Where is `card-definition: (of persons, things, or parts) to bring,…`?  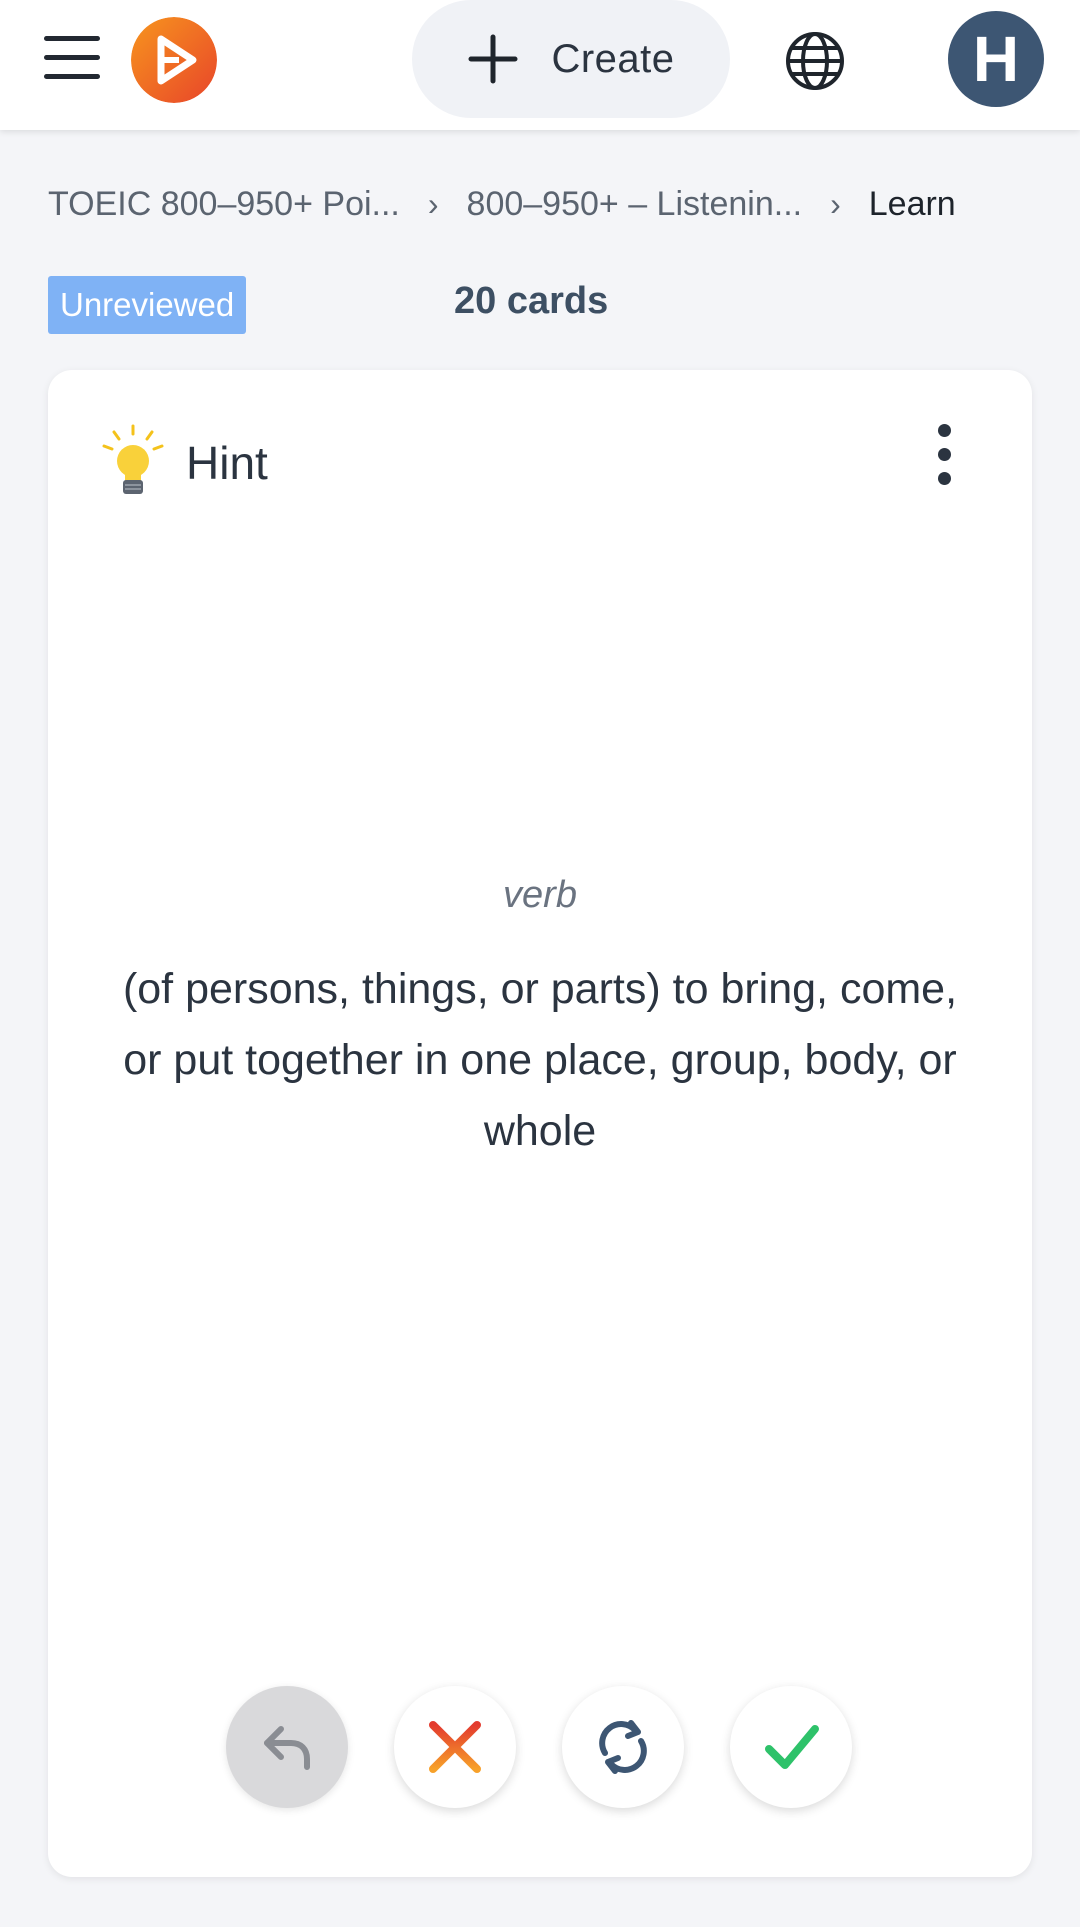
card-definition: (of persons, things, or parts) to bring,… is located at coordinates (540, 1060).